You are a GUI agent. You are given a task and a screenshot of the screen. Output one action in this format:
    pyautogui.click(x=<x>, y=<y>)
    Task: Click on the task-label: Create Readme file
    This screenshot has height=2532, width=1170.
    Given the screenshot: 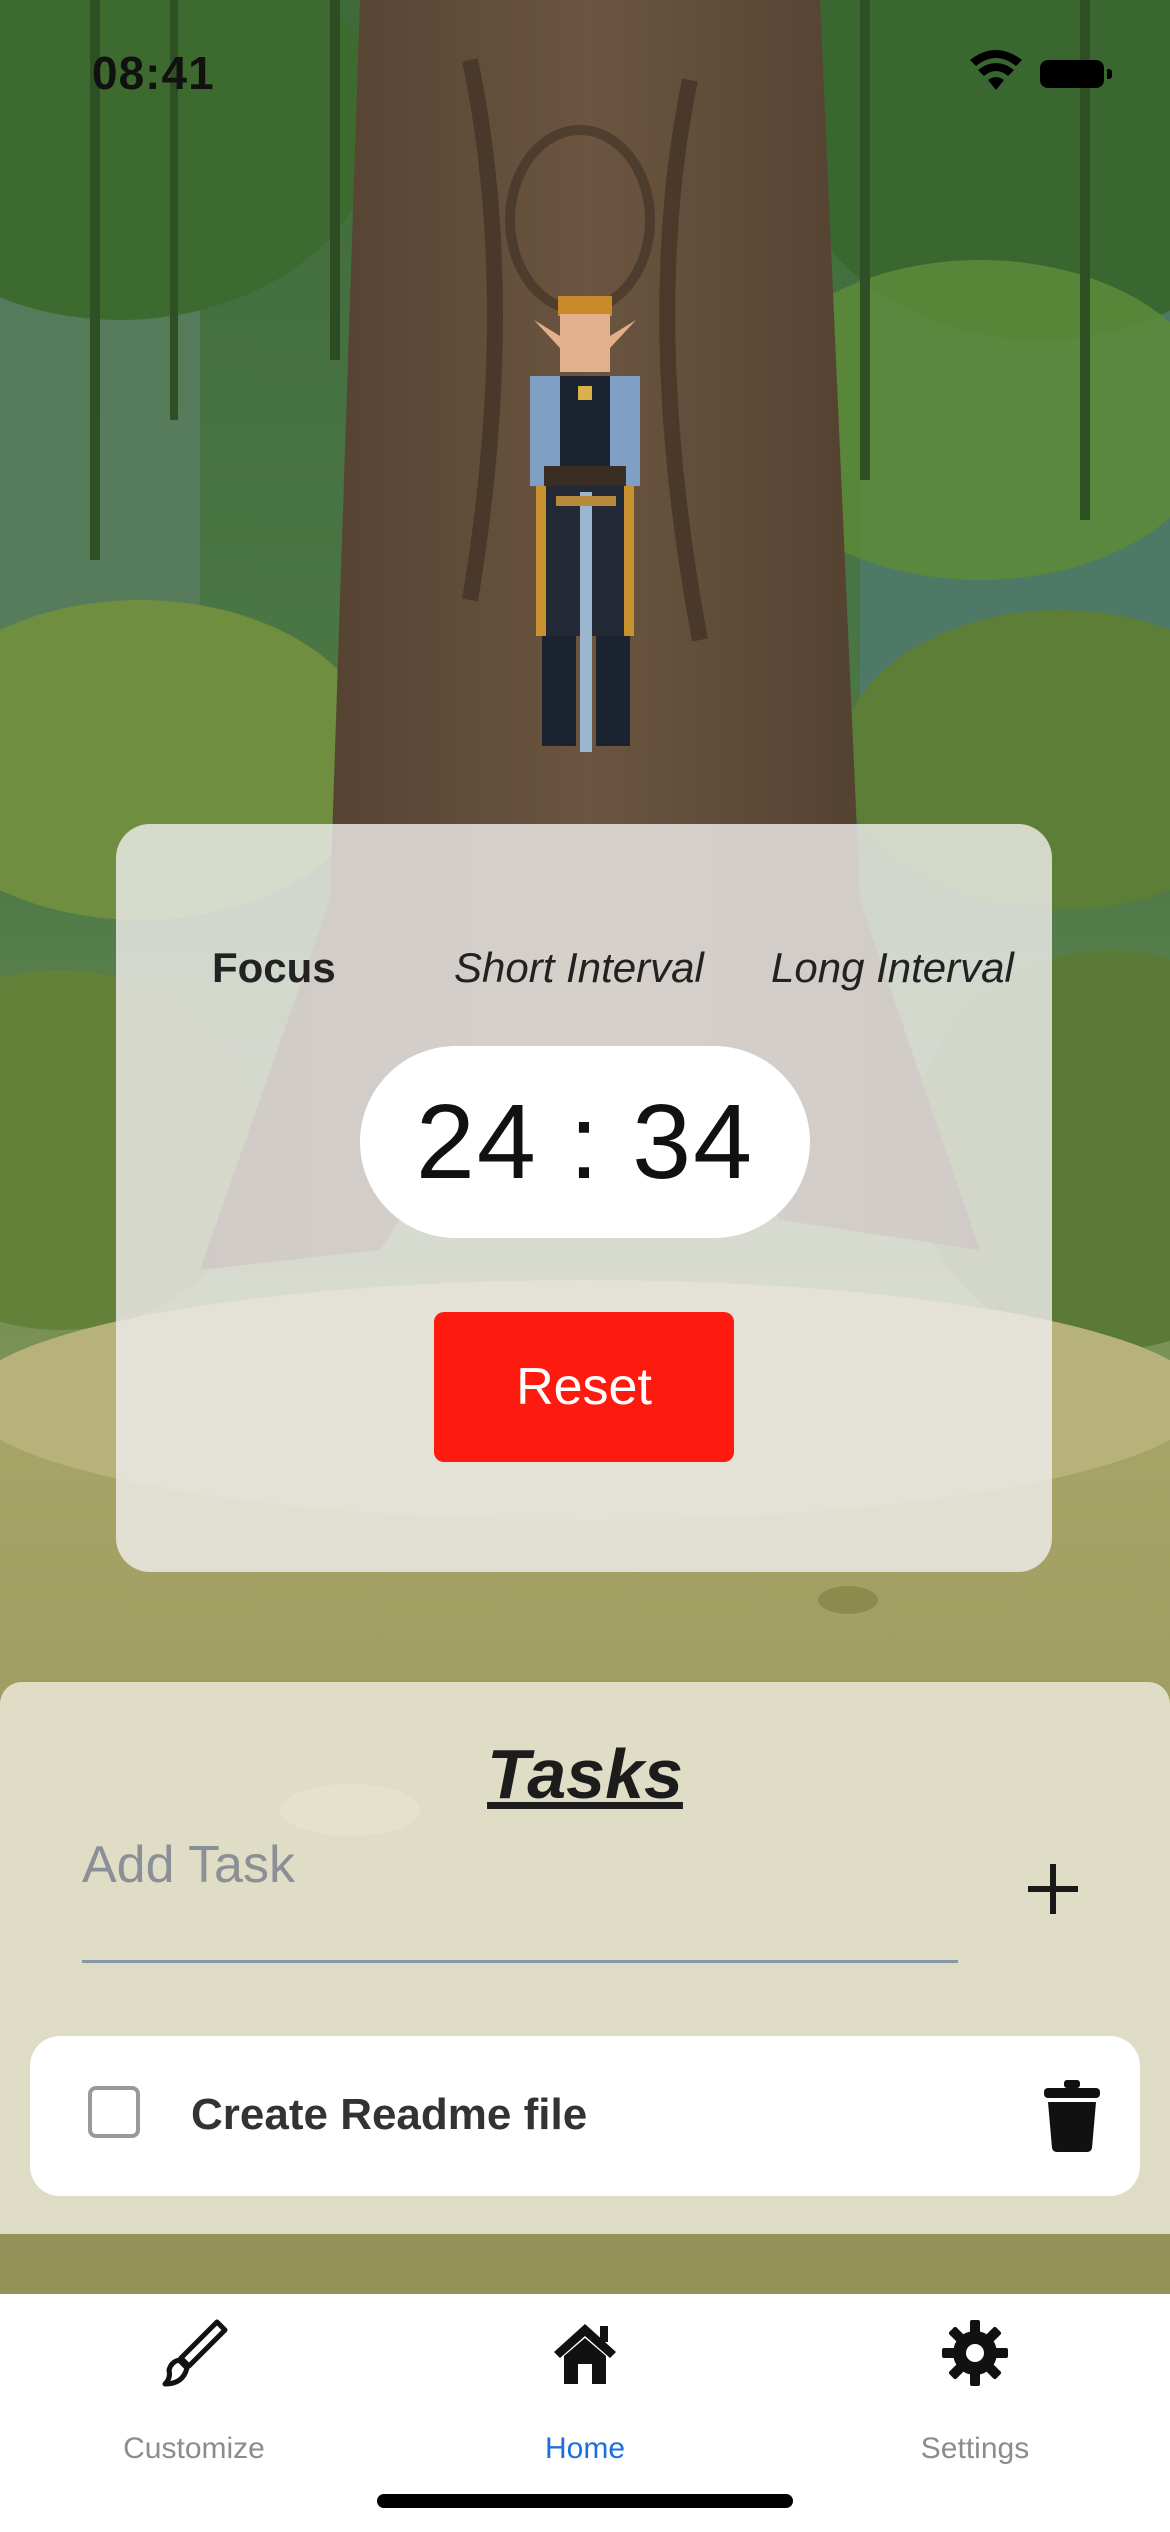 What is the action you would take?
    pyautogui.click(x=389, y=2114)
    